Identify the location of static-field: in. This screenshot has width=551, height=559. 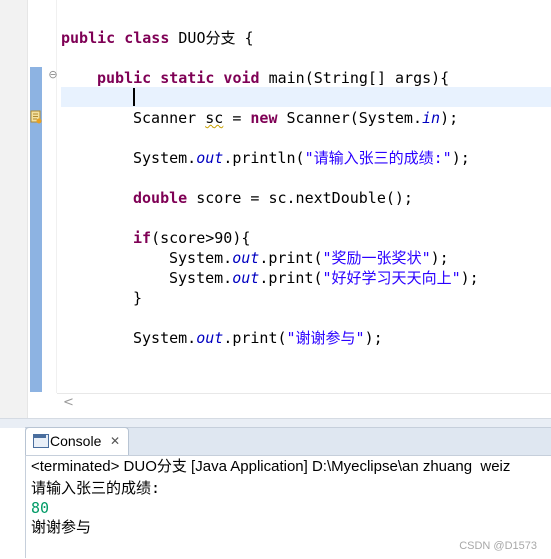
(431, 118).